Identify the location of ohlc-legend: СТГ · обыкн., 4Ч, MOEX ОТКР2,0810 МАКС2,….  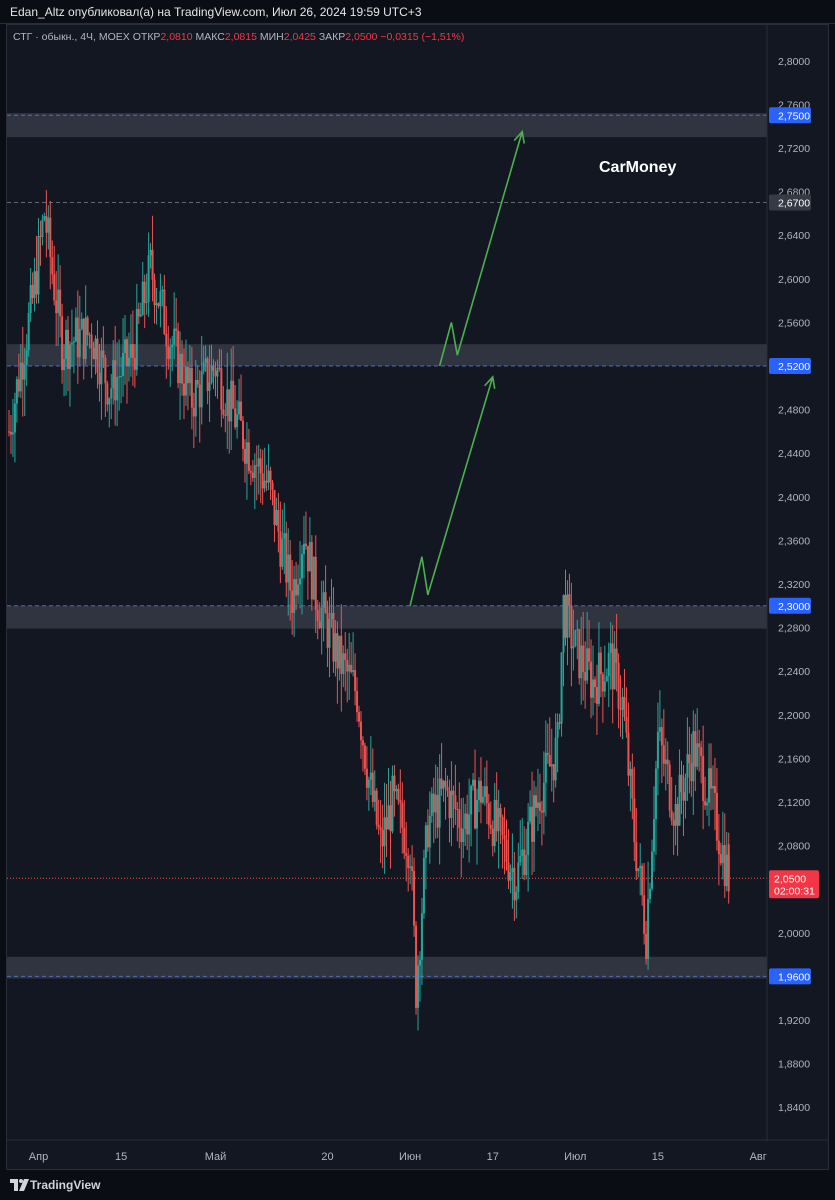
(238, 37).